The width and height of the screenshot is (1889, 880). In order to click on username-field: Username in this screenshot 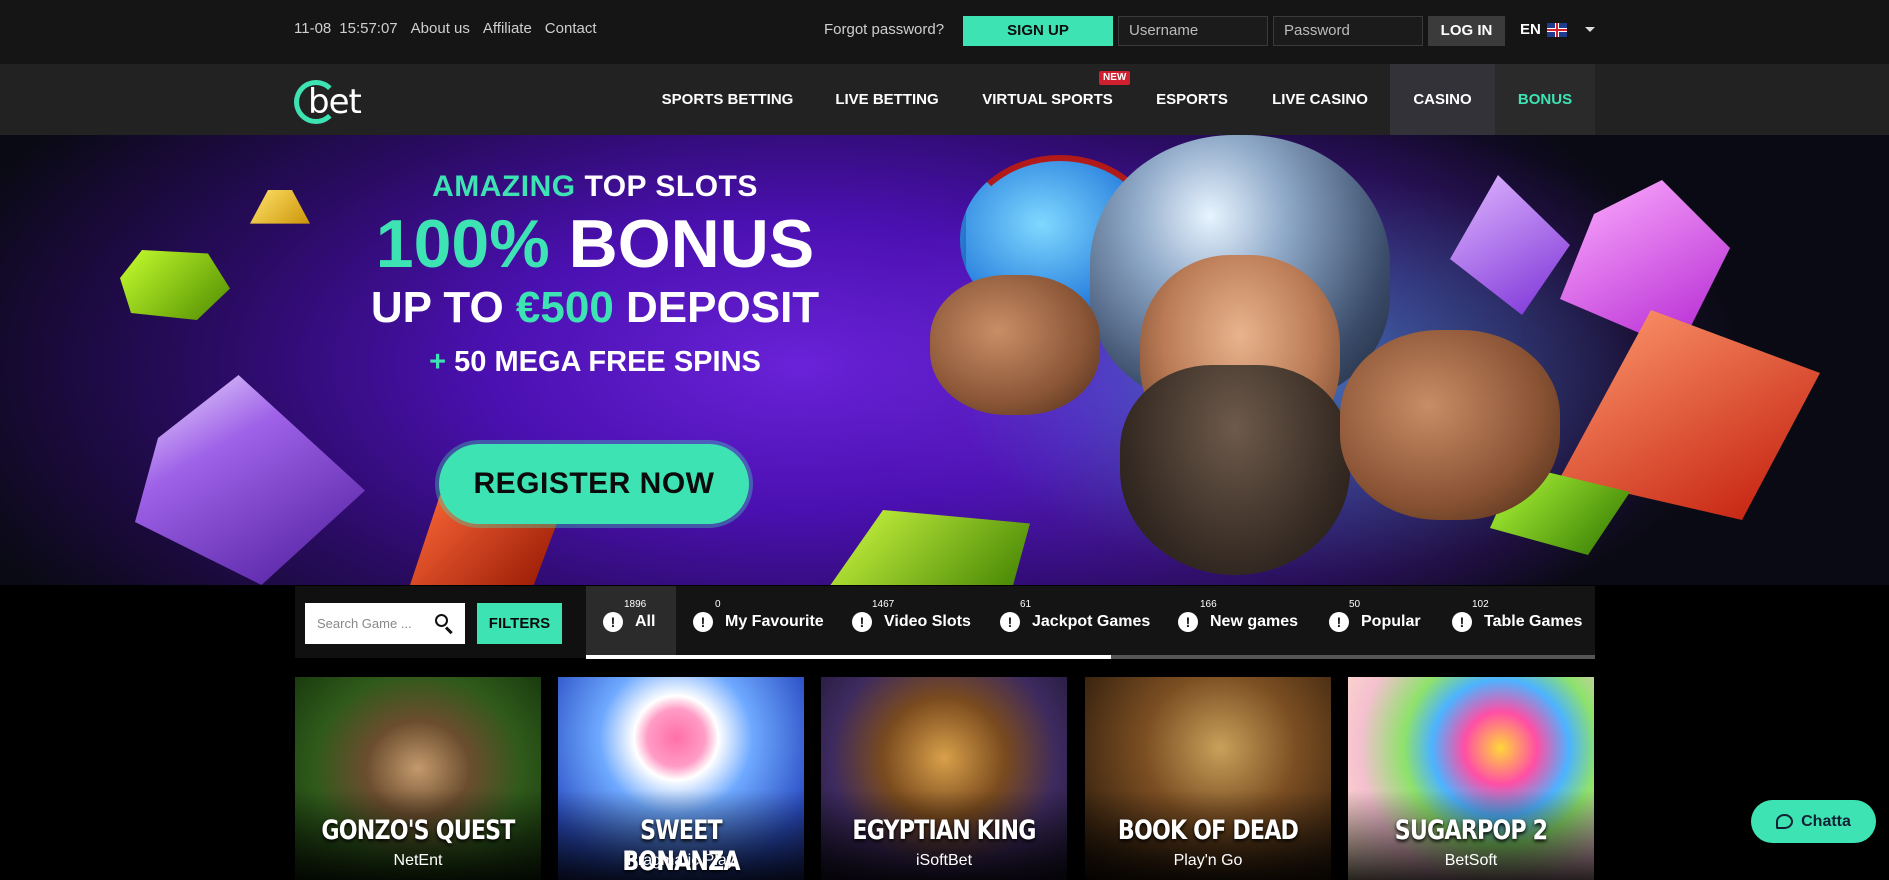, I will do `click(1193, 31)`.